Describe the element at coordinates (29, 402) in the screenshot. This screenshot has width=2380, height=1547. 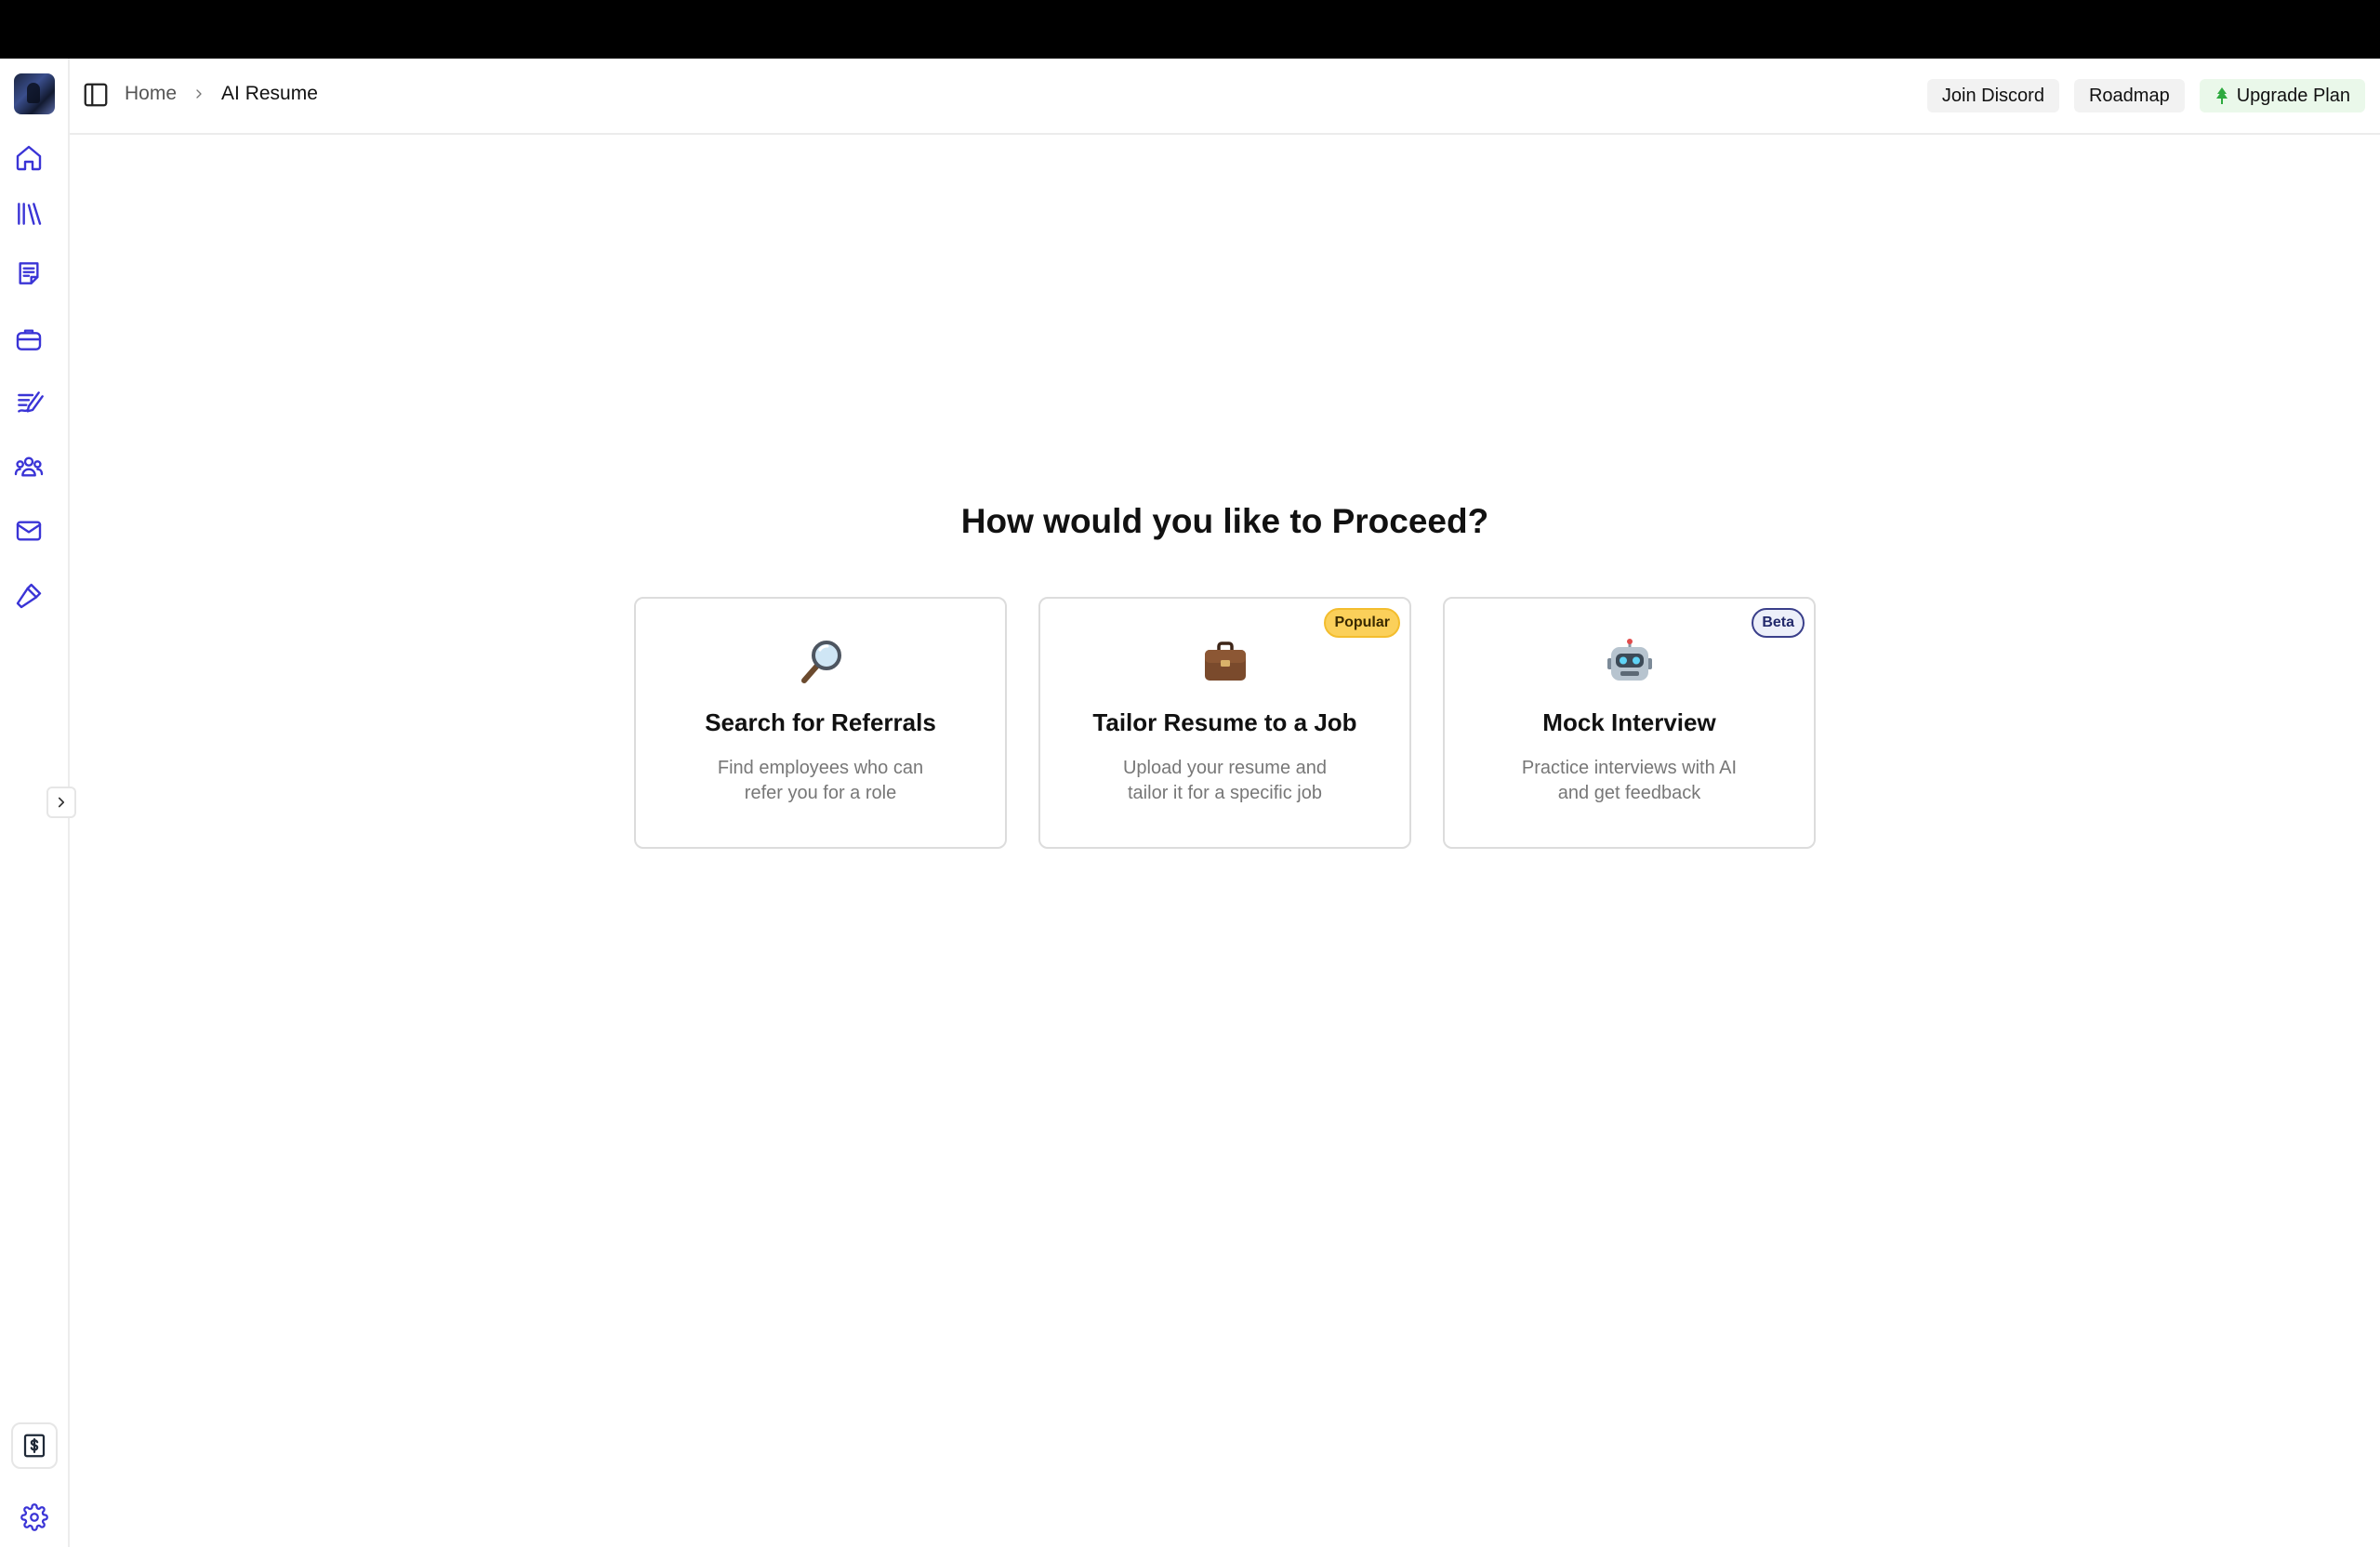
I see `interview-icon` at that location.